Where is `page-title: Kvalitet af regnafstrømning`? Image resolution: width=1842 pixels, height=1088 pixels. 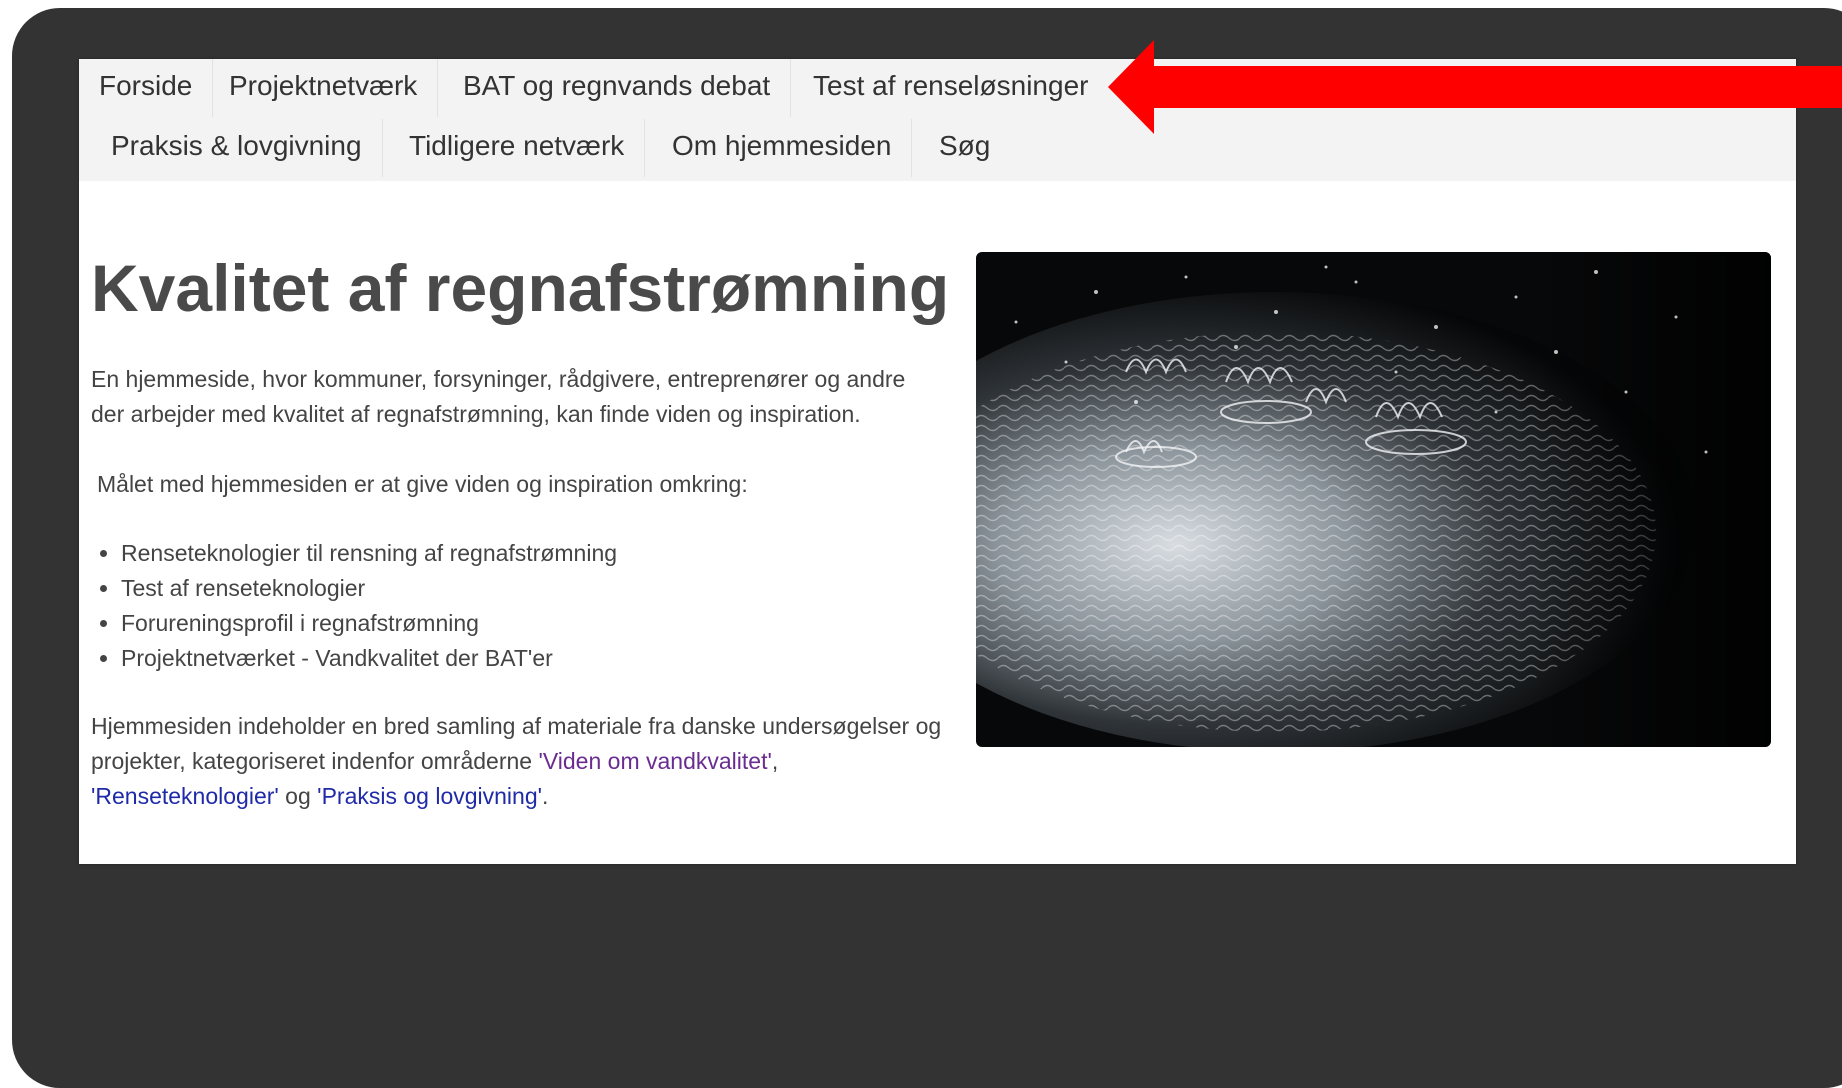 page-title: Kvalitet af regnafstrømning is located at coordinates (520, 288).